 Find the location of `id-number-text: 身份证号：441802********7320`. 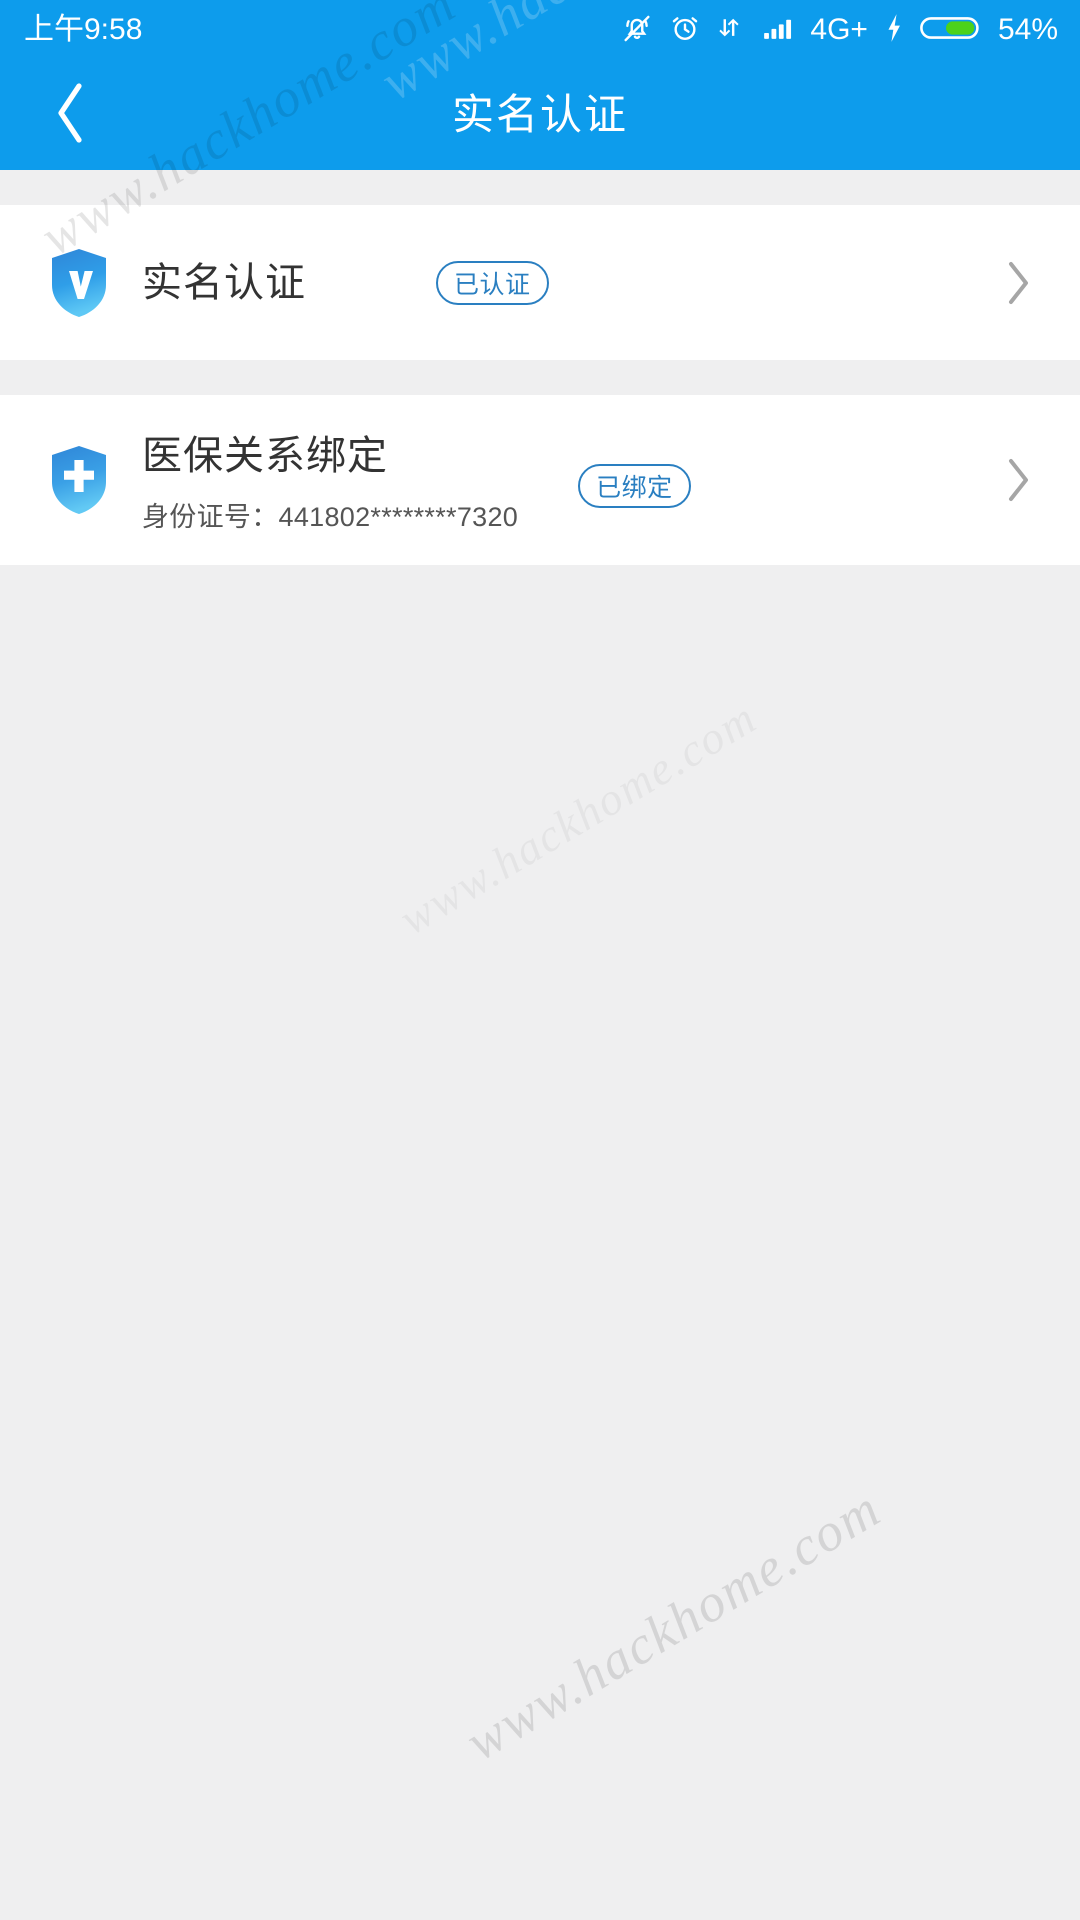

id-number-text: 身份证号：441802********7320 is located at coordinates (330, 516).